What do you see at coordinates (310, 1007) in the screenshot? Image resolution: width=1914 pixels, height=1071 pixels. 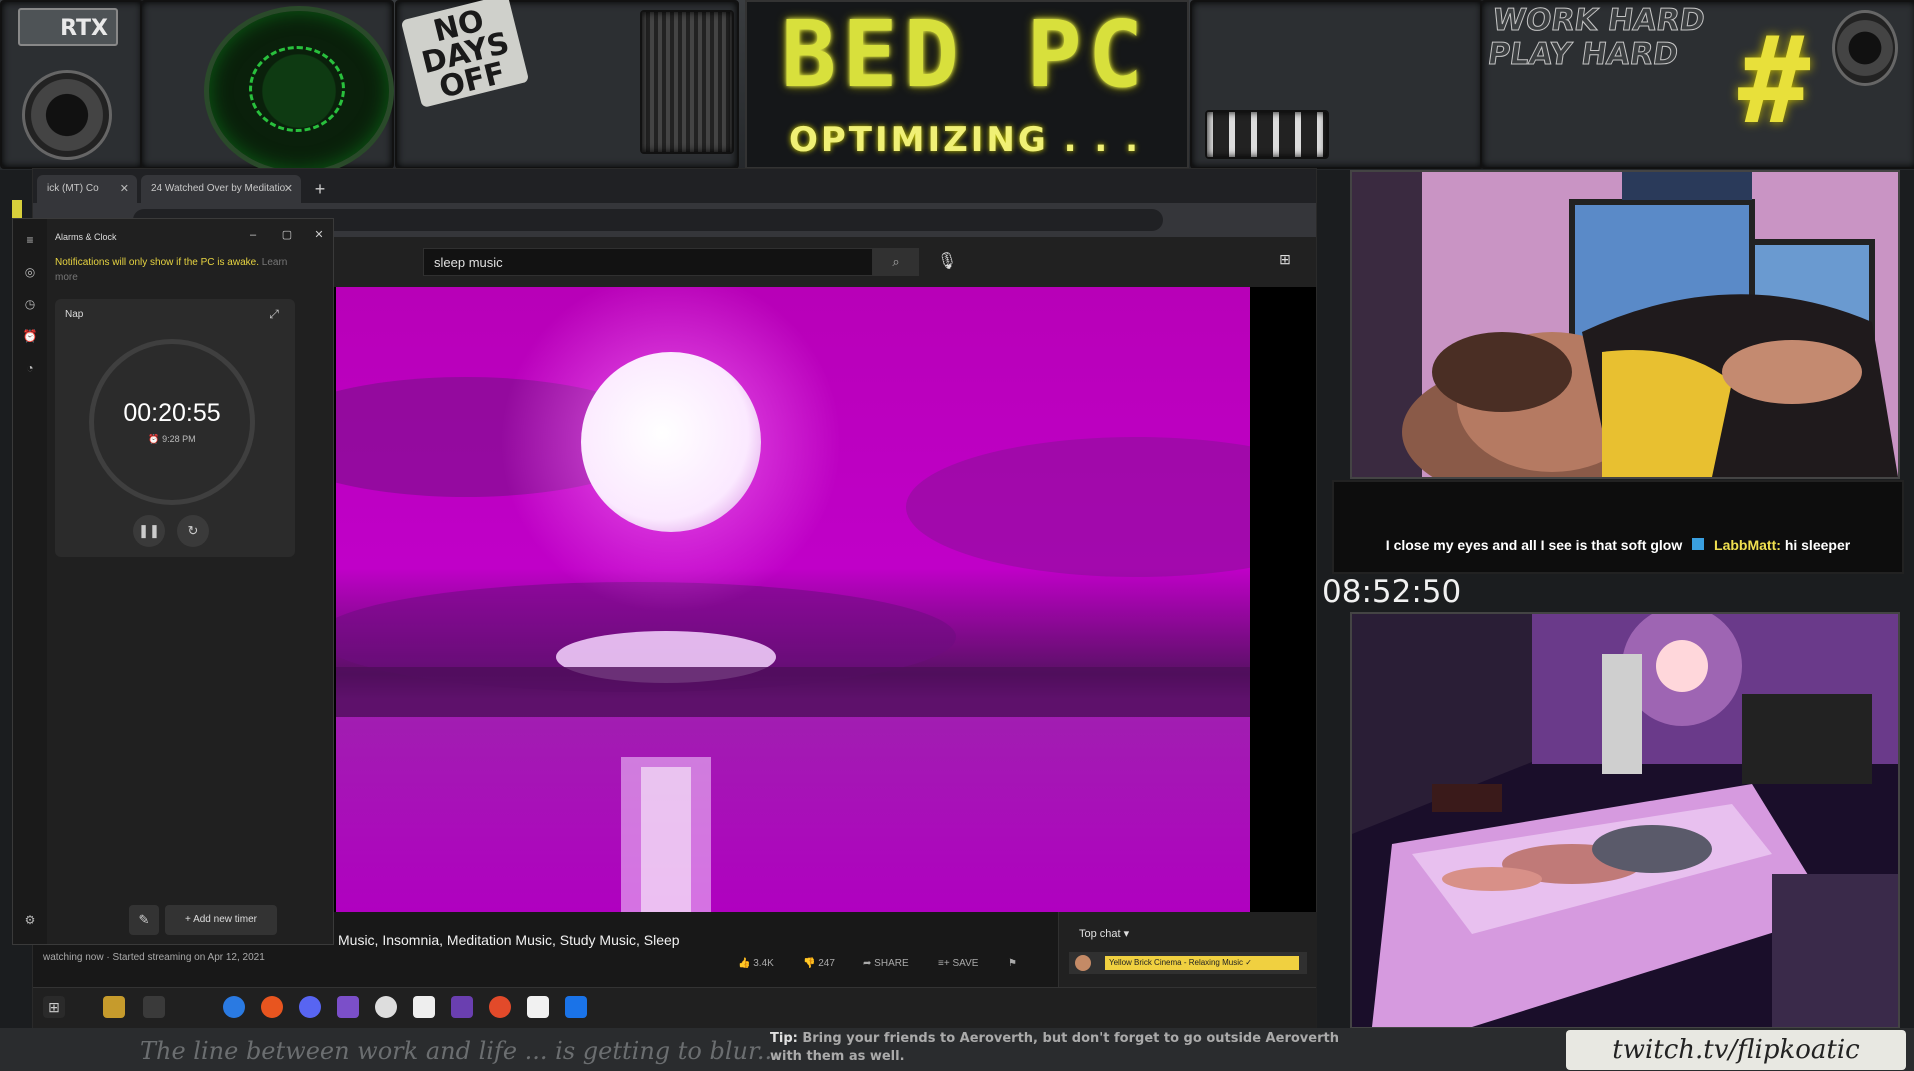 I see `discord-icon` at bounding box center [310, 1007].